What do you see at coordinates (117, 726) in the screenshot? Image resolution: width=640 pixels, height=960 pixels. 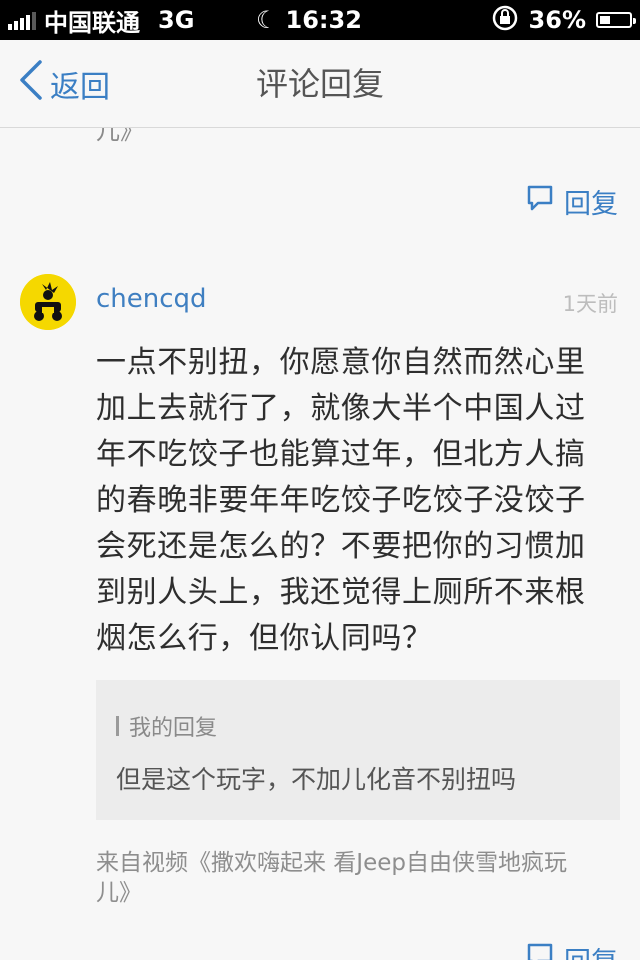 I see `quote-bar` at bounding box center [117, 726].